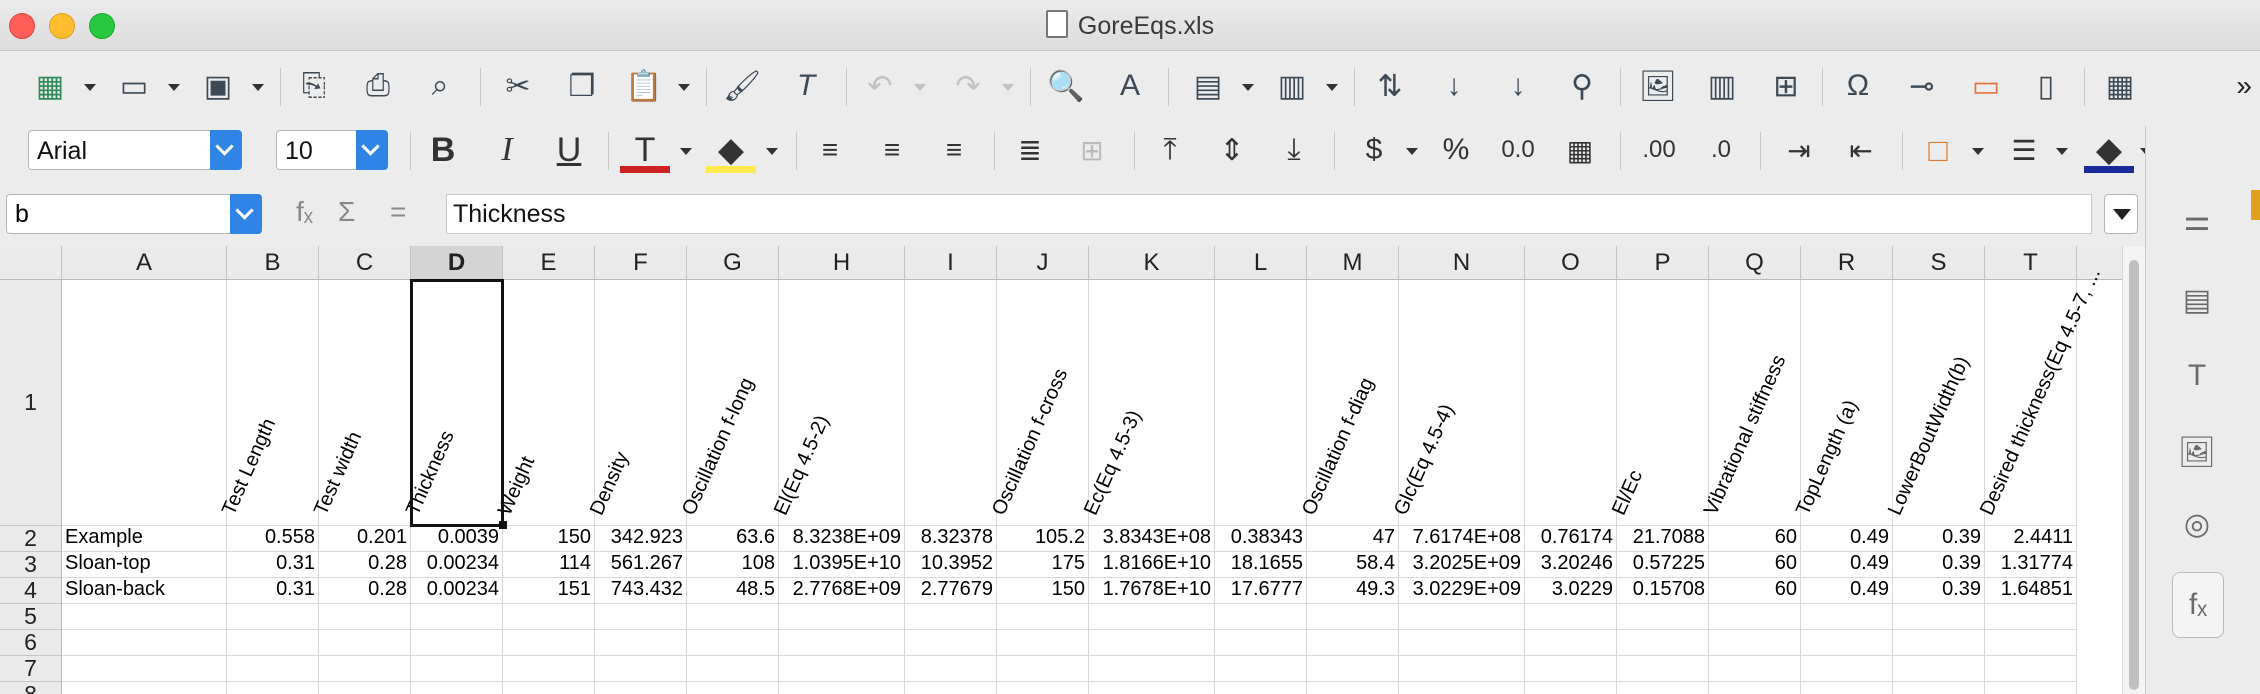  Describe the element at coordinates (641, 263) in the screenshot. I see `column-header-f: F` at that location.